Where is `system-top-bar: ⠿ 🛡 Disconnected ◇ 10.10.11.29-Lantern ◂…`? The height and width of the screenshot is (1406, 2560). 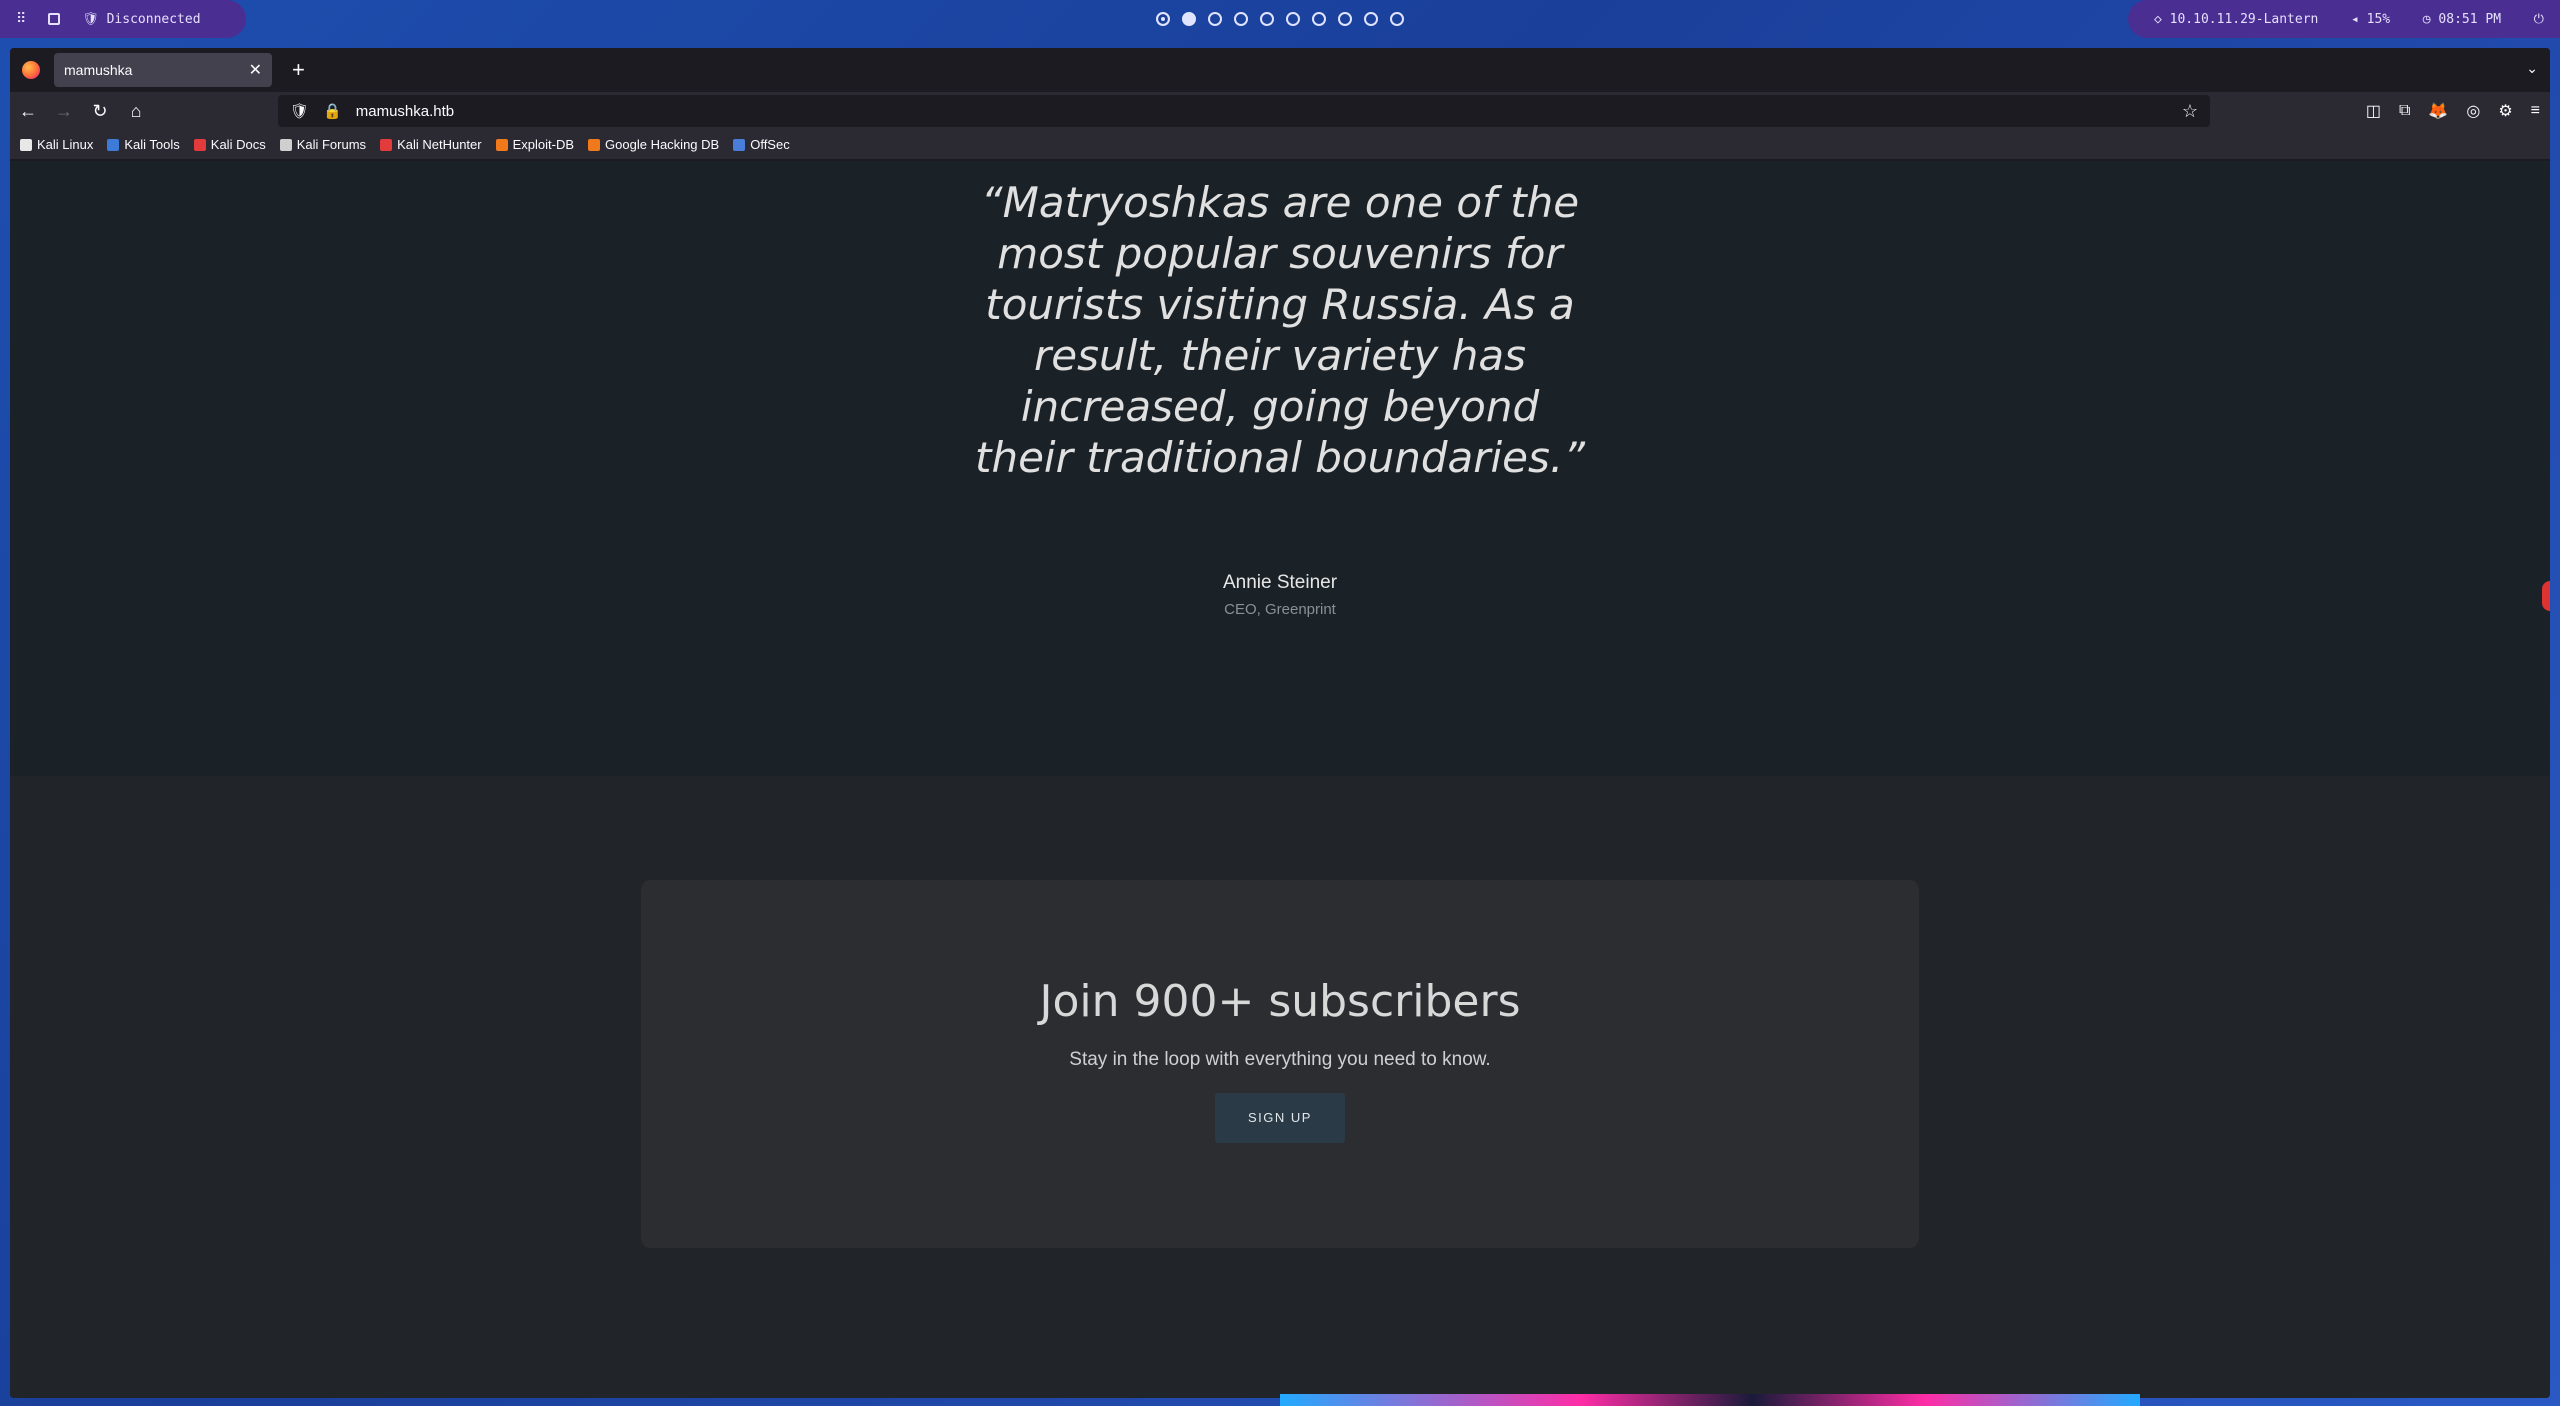 system-top-bar: ⠿ 🛡 Disconnected ◇ 10.10.11.29-Lantern ◂… is located at coordinates (1280, 19).